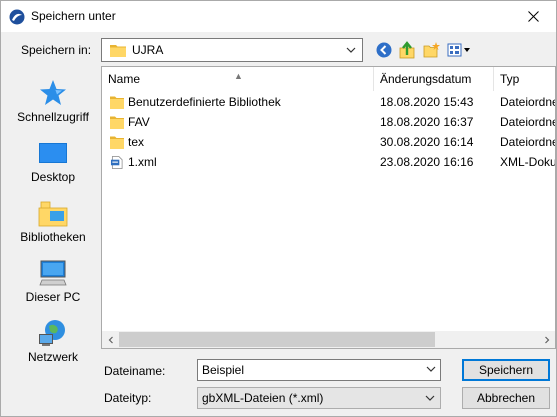 The height and width of the screenshot is (417, 557). What do you see at coordinates (510, 79) in the screenshot?
I see `column-label: Typ` at bounding box center [510, 79].